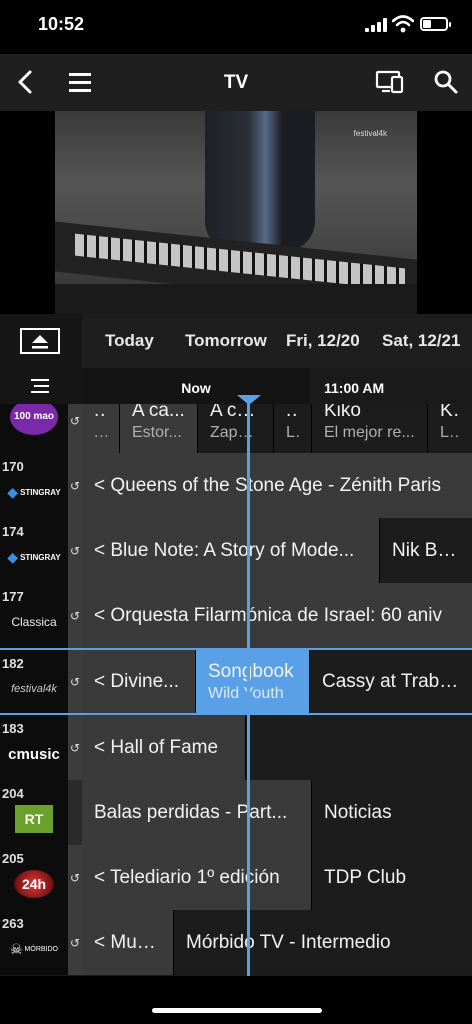 Image resolution: width=472 pixels, height=1024 pixels. What do you see at coordinates (277, 485) in the screenshot?
I see `program-cell: < Queens of the Stone Age - Zénith Paris` at bounding box center [277, 485].